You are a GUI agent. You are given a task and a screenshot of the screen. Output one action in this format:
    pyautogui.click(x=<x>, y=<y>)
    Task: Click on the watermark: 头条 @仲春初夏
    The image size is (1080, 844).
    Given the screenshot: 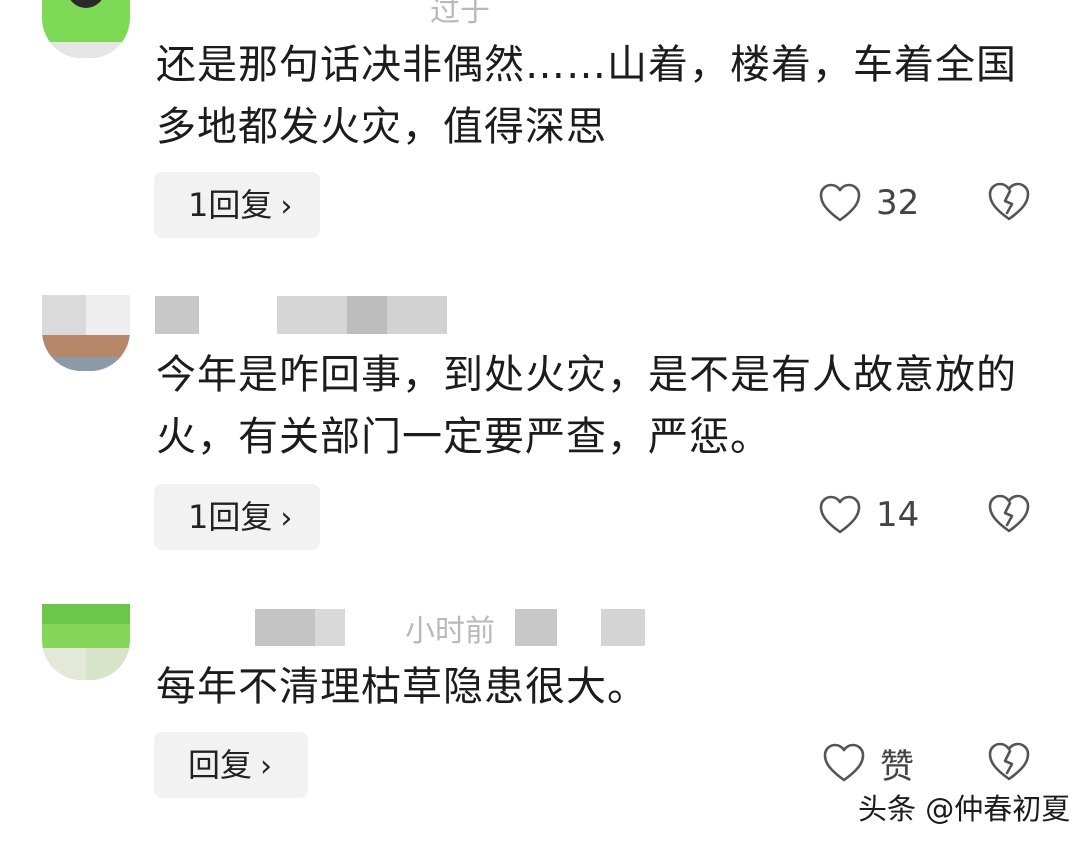 What is the action you would take?
    pyautogui.click(x=964, y=809)
    